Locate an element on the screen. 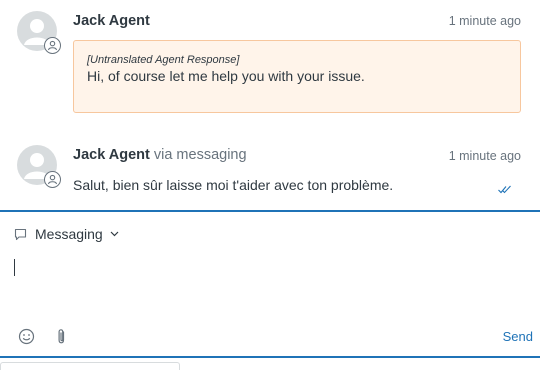 This screenshot has height=370, width=540. paperclip-icon is located at coordinates (61, 336).